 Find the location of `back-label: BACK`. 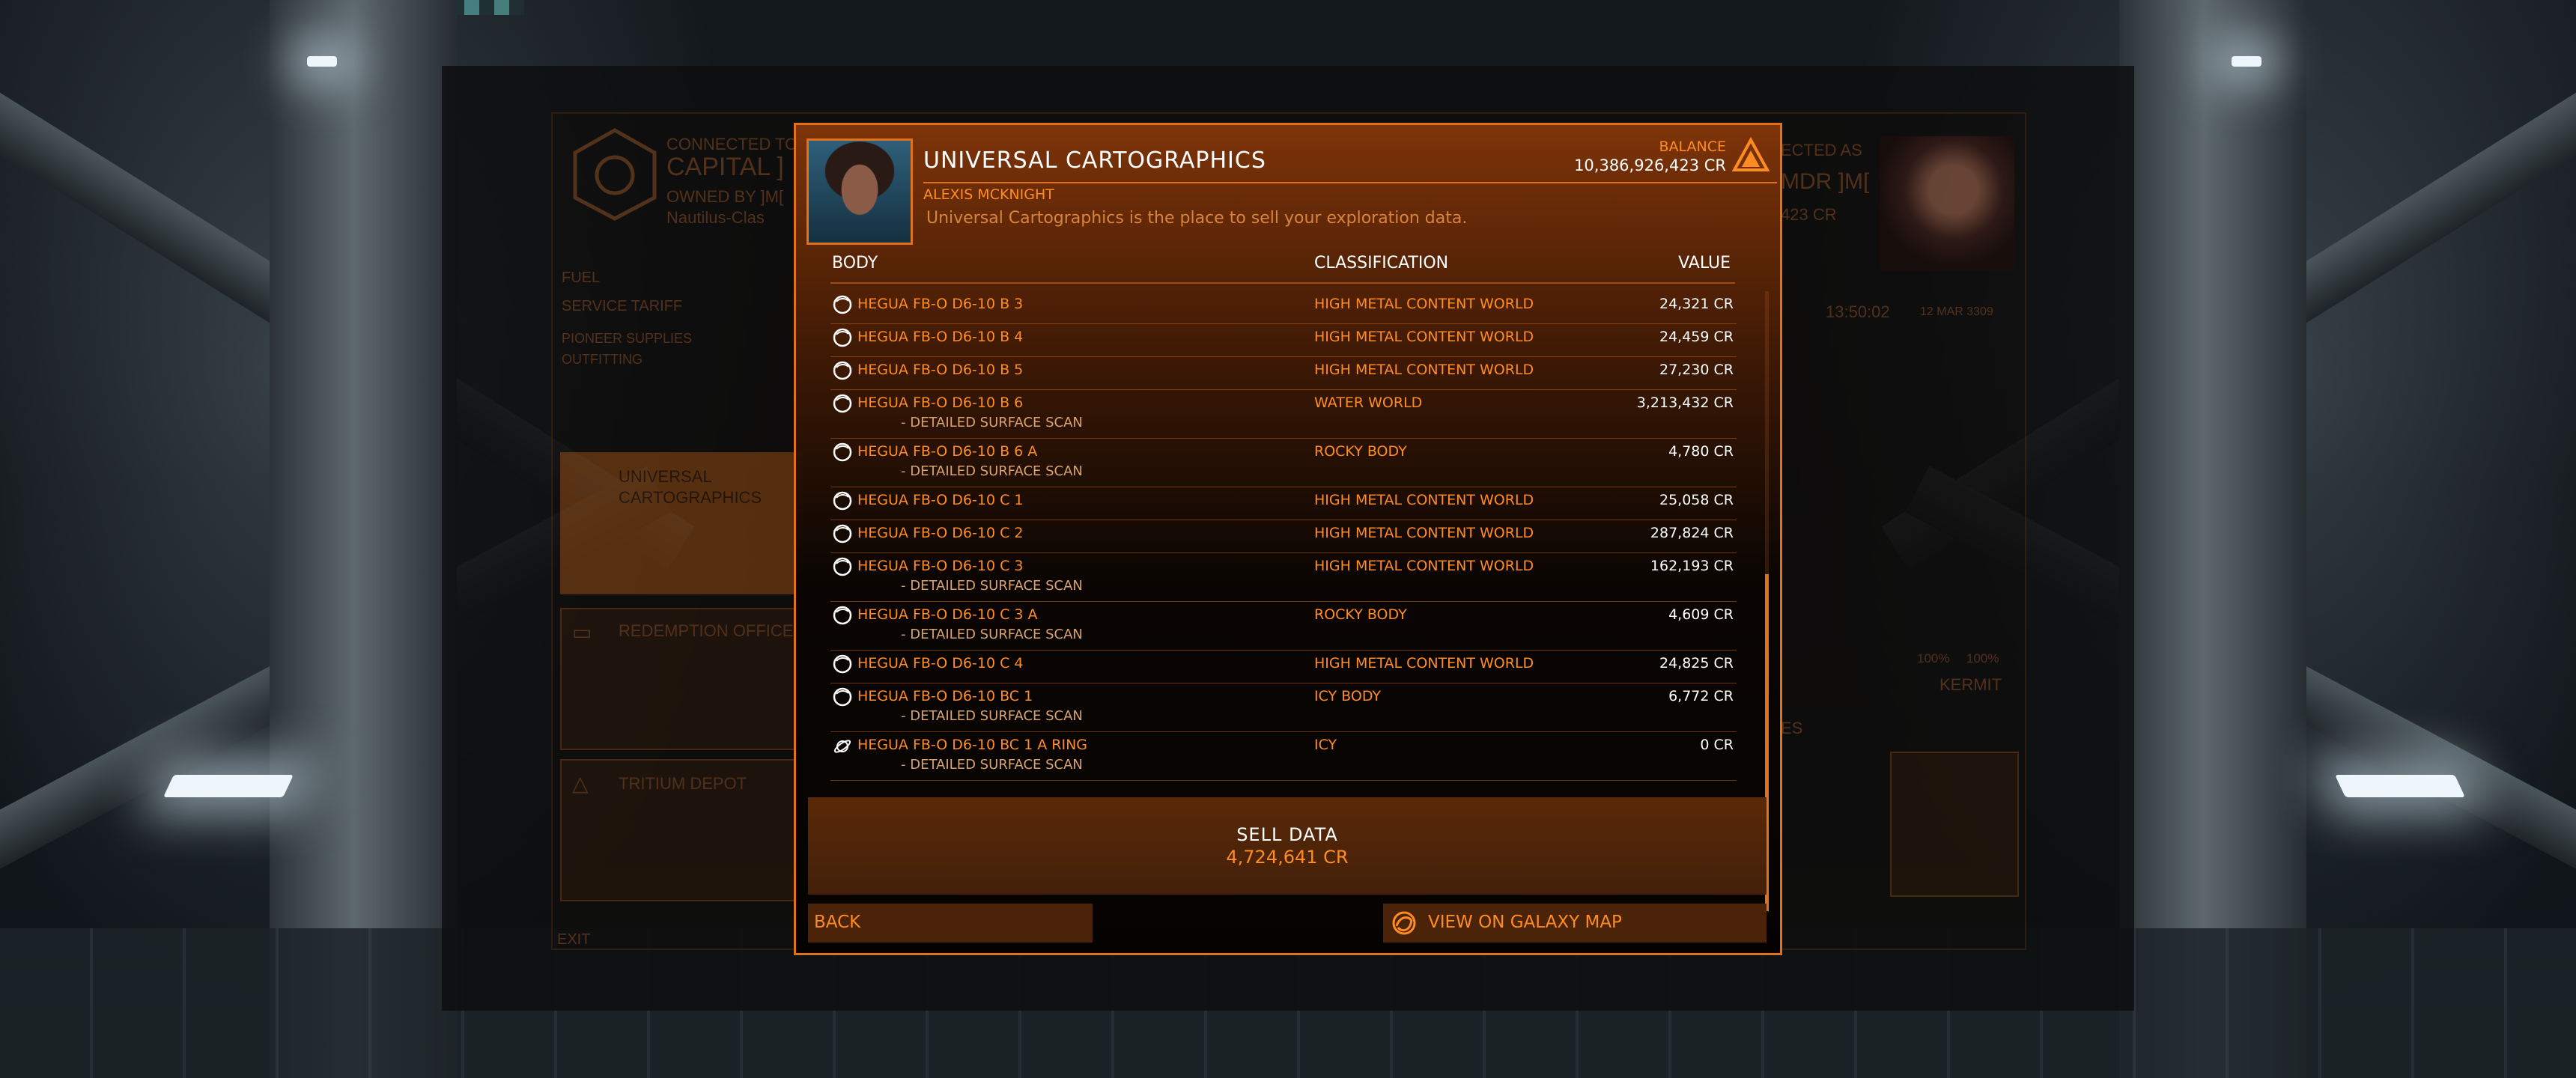

back-label: BACK is located at coordinates (837, 922).